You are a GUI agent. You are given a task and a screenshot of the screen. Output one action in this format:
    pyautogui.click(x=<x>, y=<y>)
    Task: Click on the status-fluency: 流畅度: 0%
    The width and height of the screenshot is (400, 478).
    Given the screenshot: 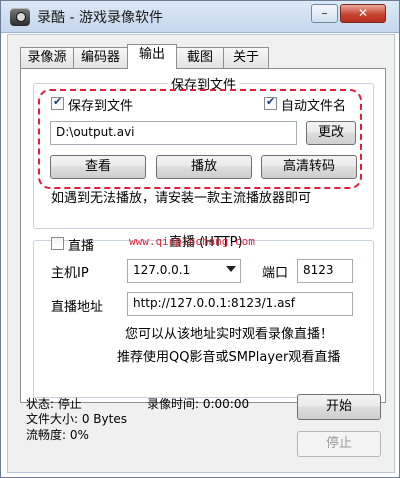 What is the action you would take?
    pyautogui.click(x=57, y=435)
    